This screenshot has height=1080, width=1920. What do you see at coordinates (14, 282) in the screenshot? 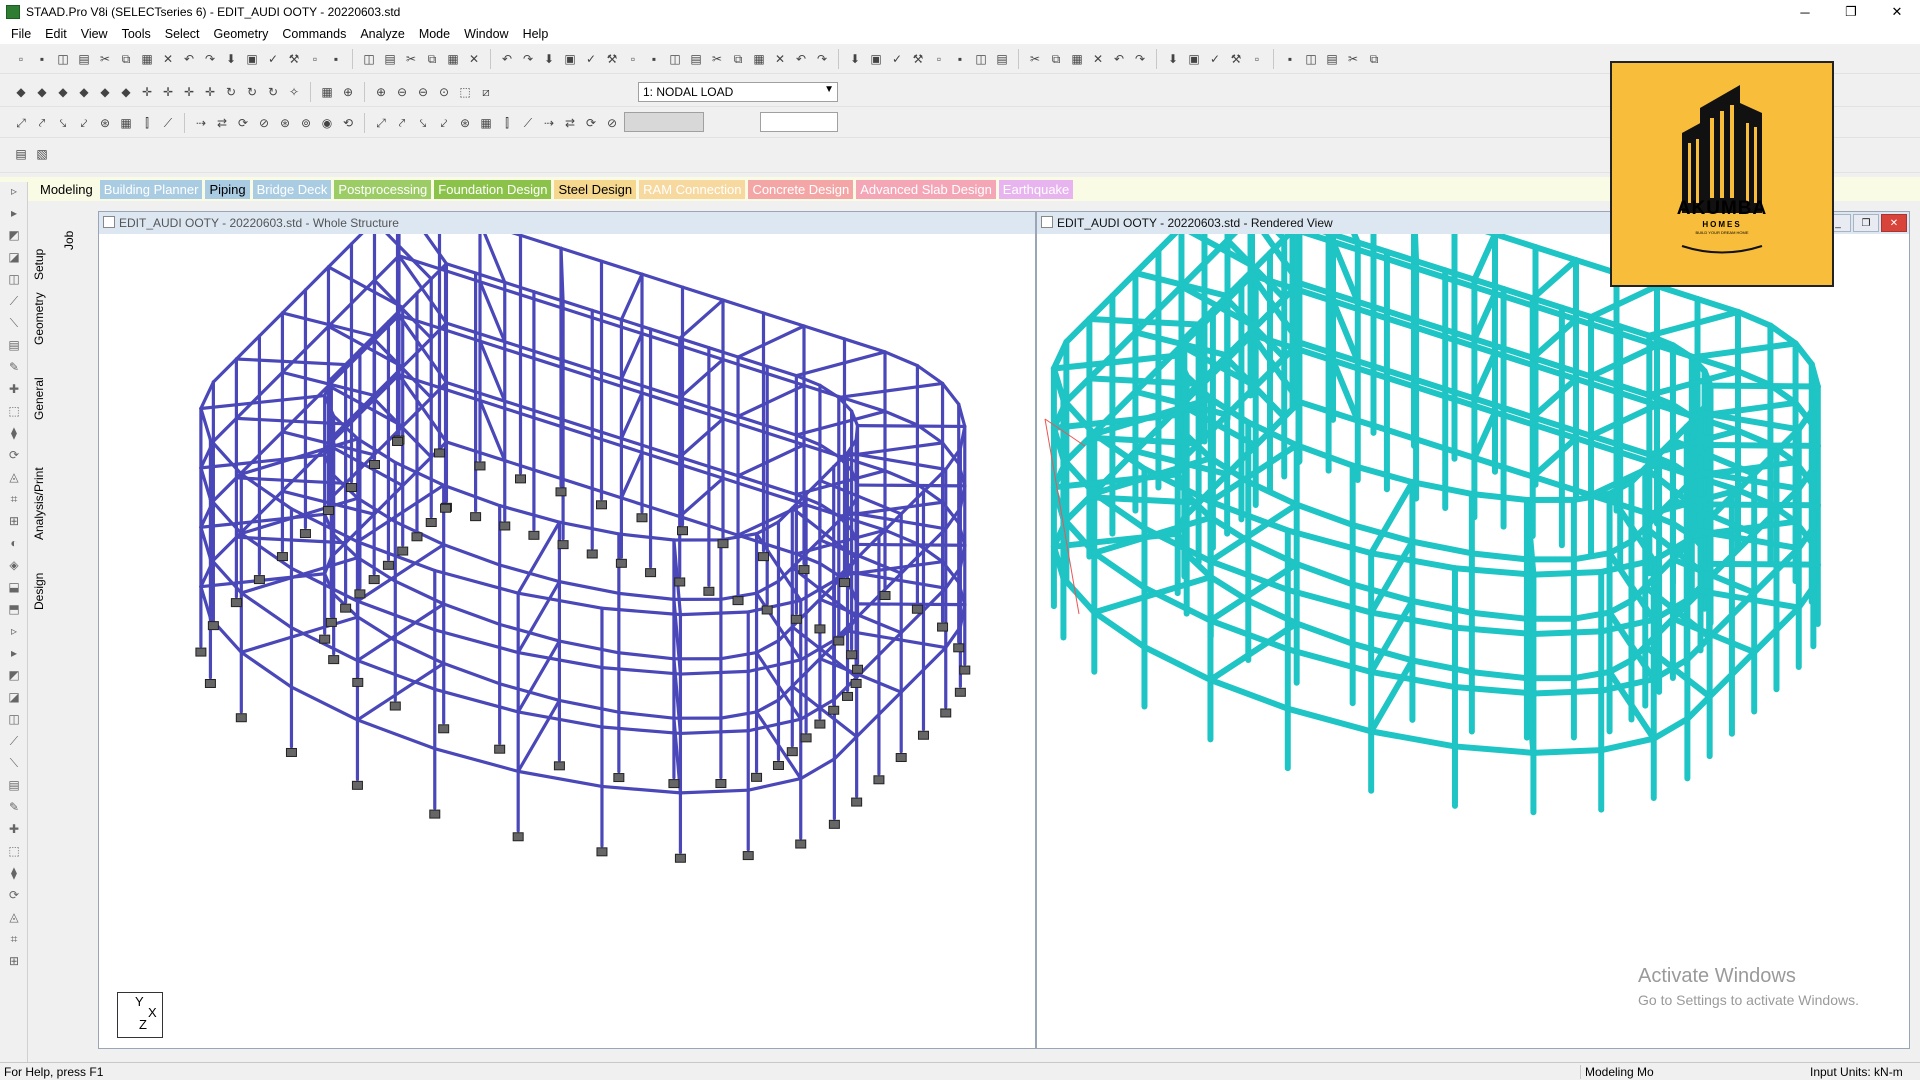
I see `cursor-tool-icon: ◫` at bounding box center [14, 282].